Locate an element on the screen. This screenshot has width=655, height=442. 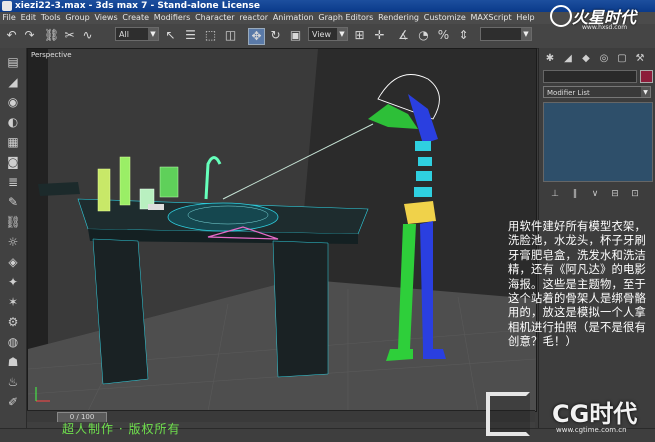
left-toolbar: ▤ ◢ ◉ ◐ ▦ ◙ ≣ ✎ ⛓ ☼ ◈ ✦ ✶ ⚙ ◍ ☗ ♨ ✐ is located at coordinates (13, 238).